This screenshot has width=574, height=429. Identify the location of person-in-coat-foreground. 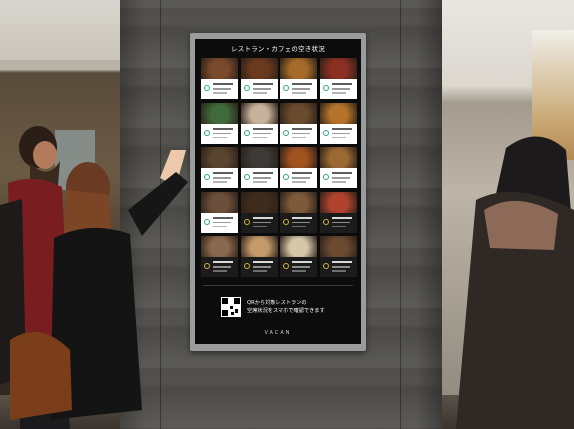
(515, 282).